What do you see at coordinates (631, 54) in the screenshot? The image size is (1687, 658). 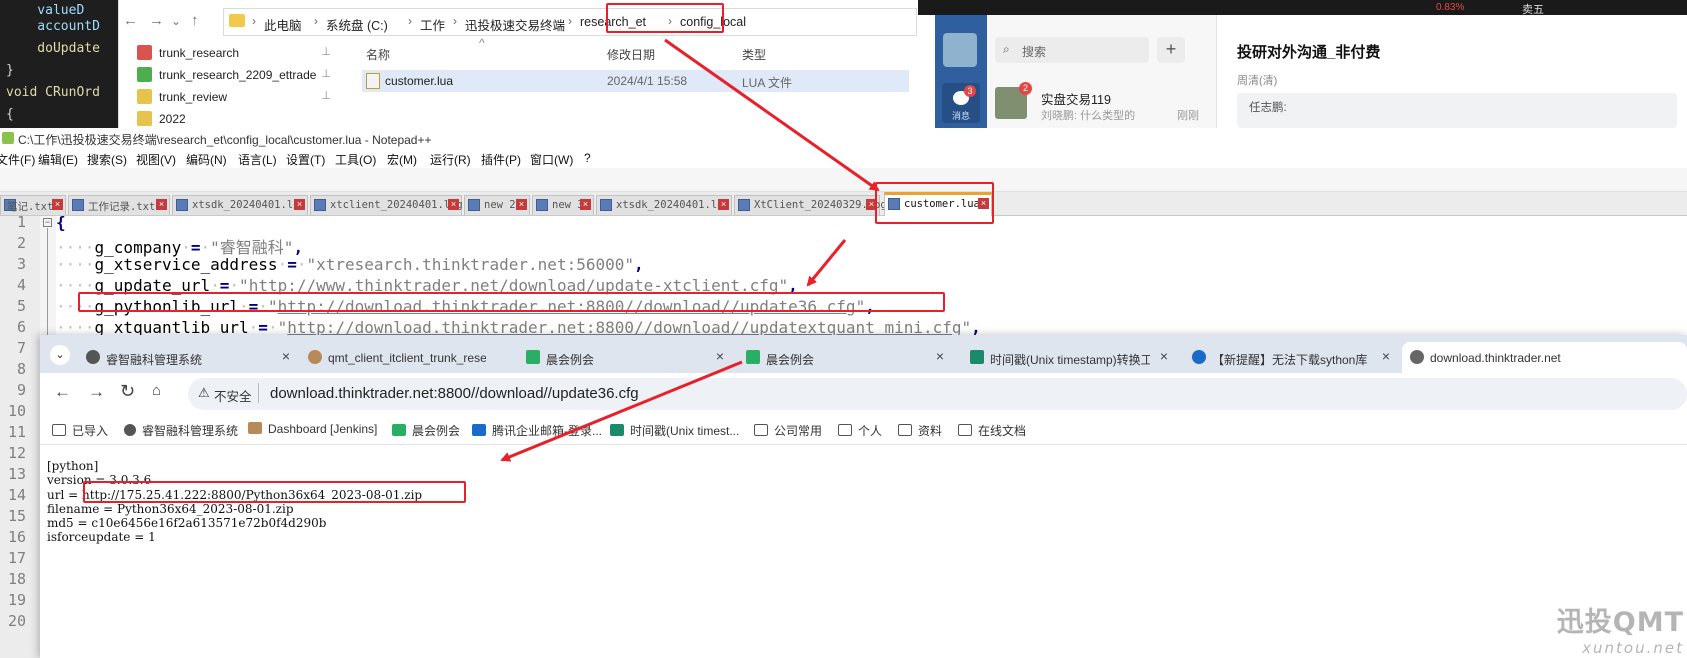 I see `column-header-modified: 修改日期` at bounding box center [631, 54].